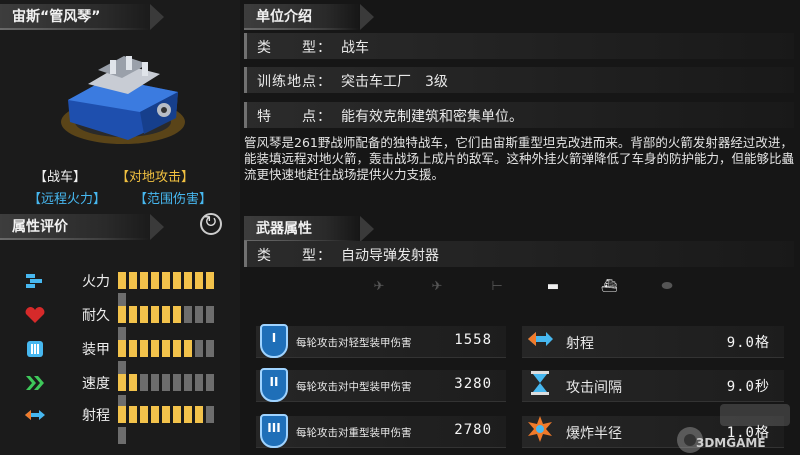  I want to click on attribute-row: 火力, so click(120, 290).